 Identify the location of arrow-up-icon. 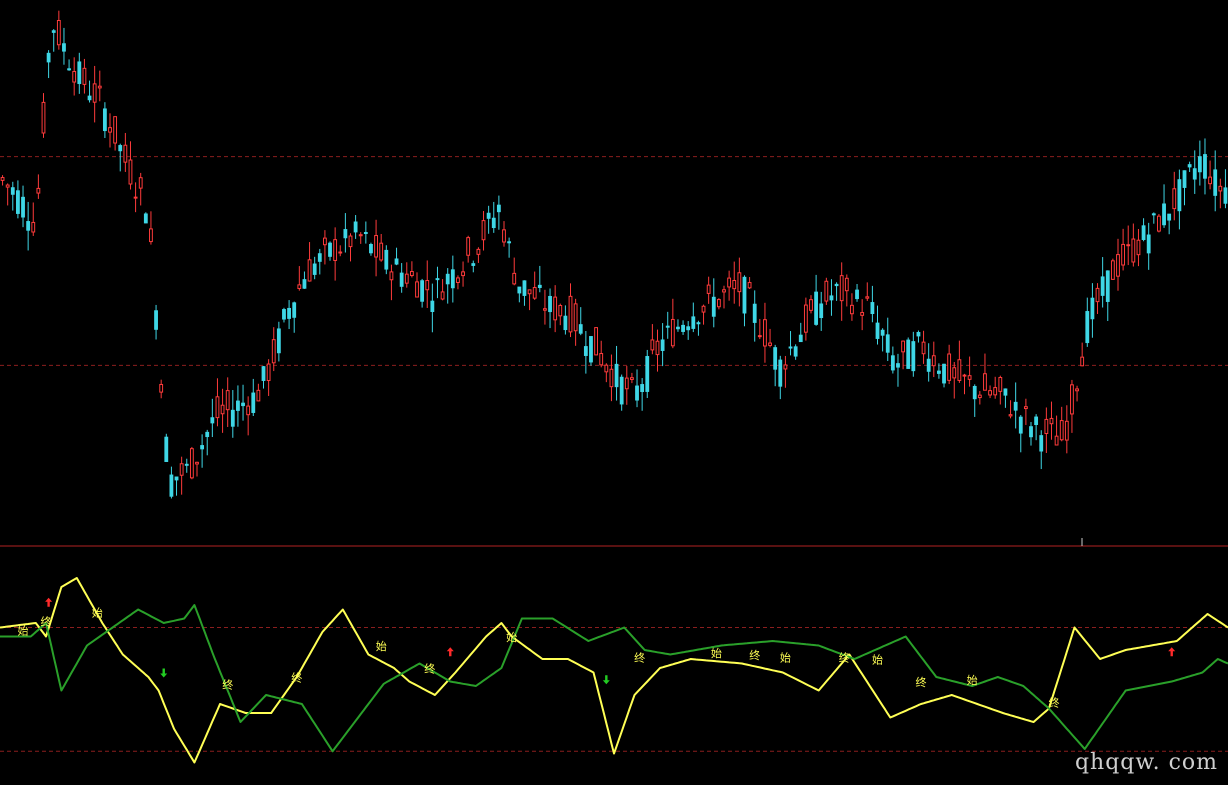
(49, 602).